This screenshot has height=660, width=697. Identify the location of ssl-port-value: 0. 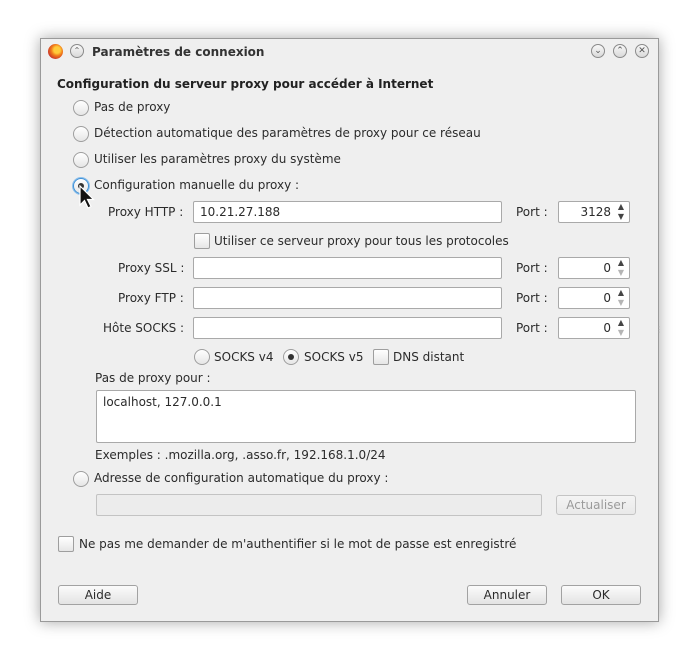
(607, 268).